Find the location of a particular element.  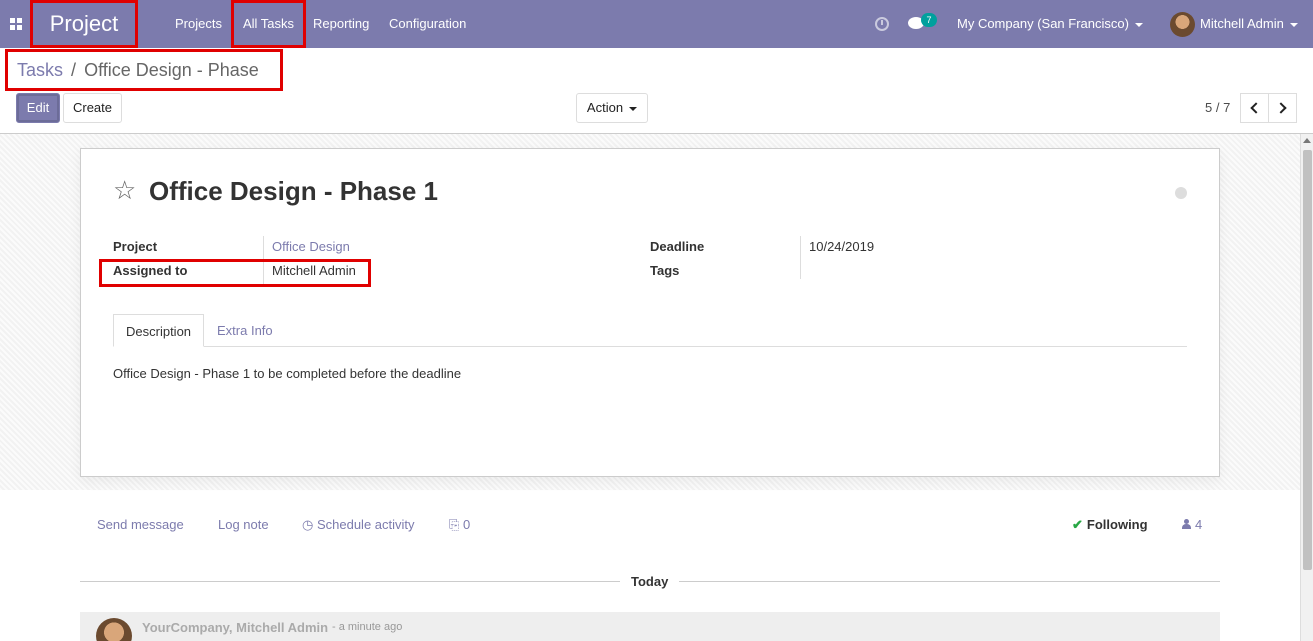

activity-clock-icon is located at coordinates (882, 24).